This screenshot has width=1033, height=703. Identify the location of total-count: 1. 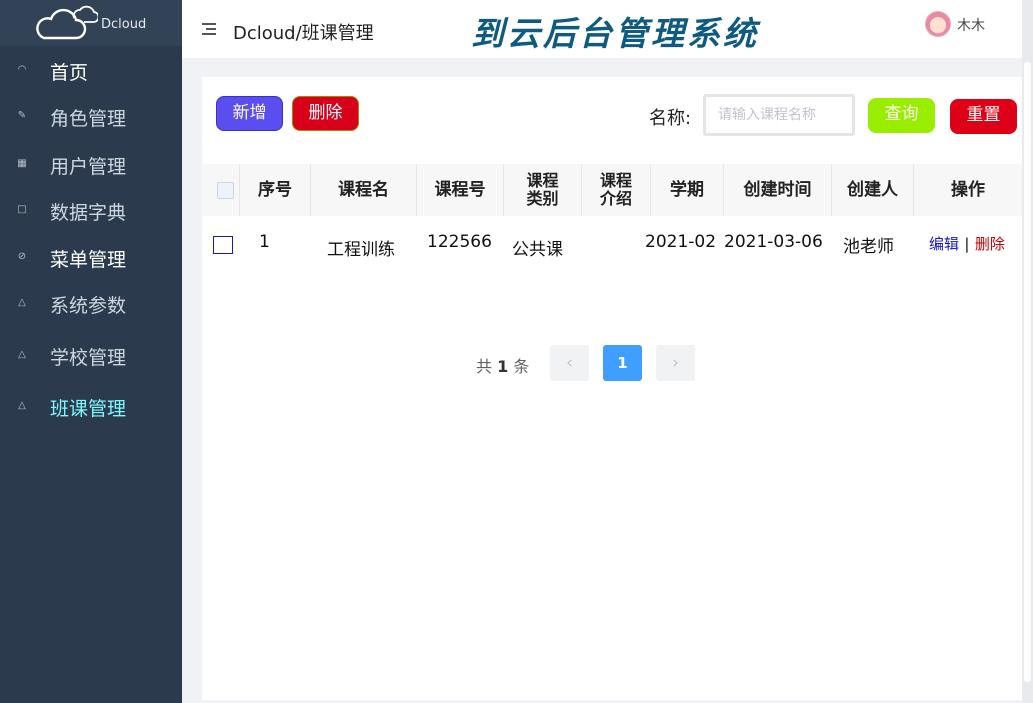
(503, 366).